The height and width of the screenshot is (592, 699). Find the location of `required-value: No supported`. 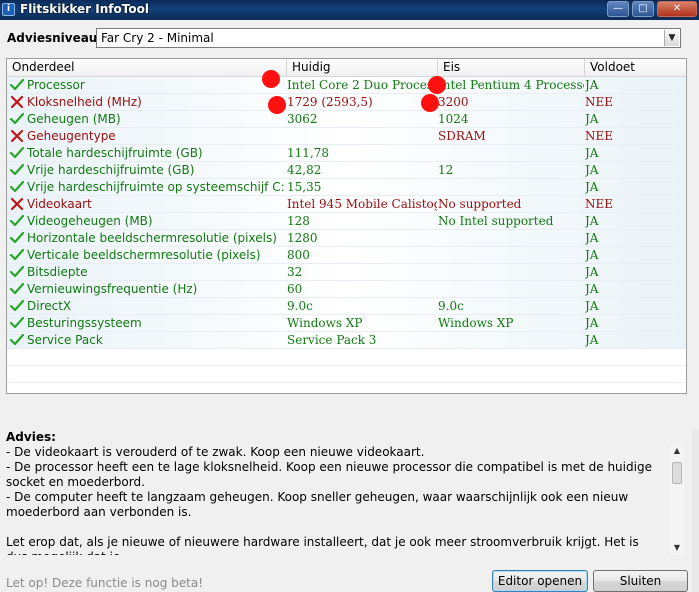

required-value: No supported is located at coordinates (480, 204).